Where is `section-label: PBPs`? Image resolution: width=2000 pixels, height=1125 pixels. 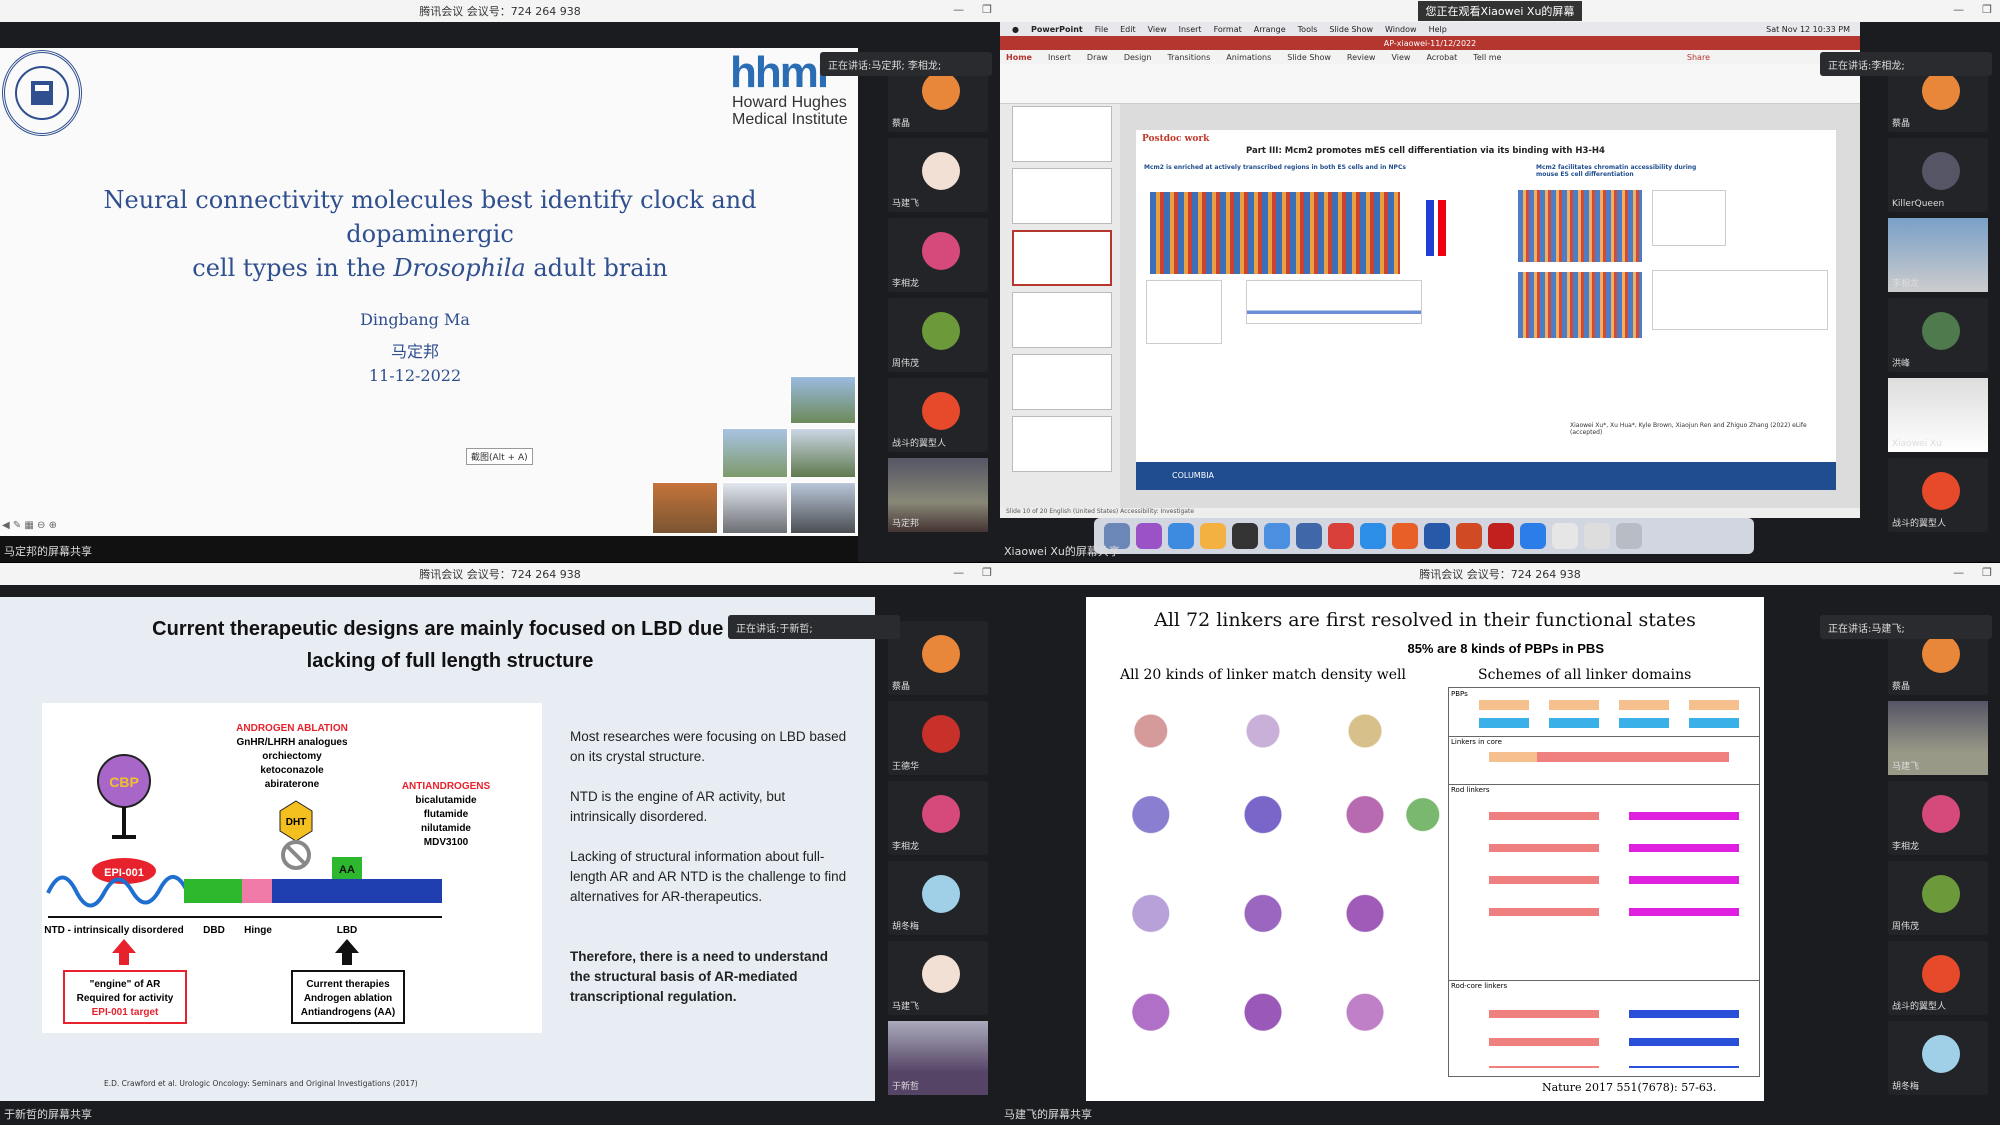 section-label: PBPs is located at coordinates (1459, 694).